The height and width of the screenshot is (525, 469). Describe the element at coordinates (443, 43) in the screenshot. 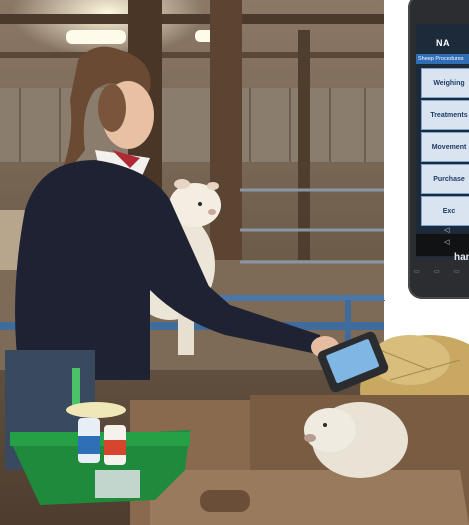

I see `app-title: NA` at that location.